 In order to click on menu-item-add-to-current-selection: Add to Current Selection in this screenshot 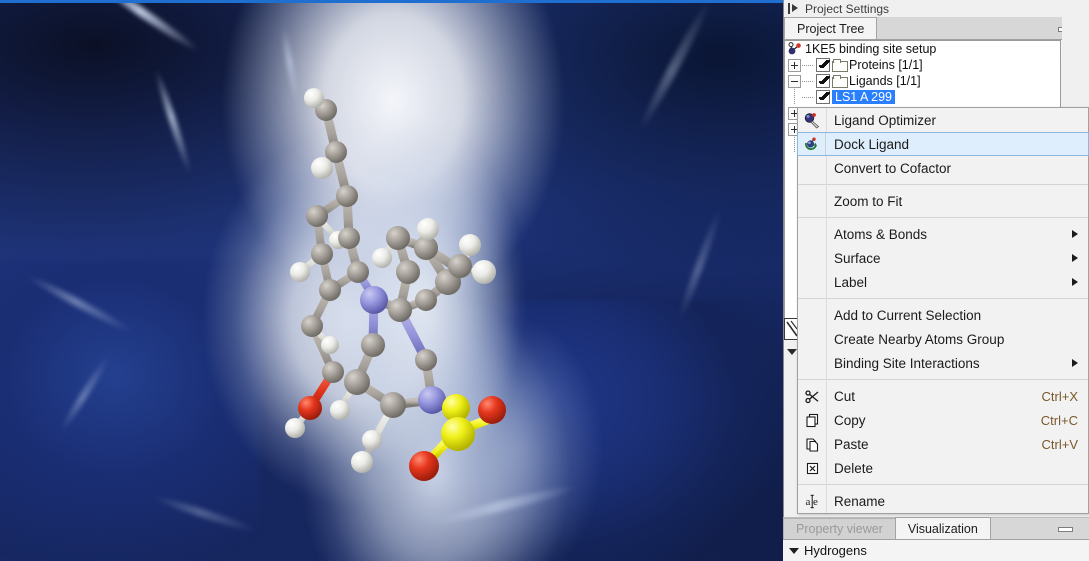, I will do `click(943, 315)`.